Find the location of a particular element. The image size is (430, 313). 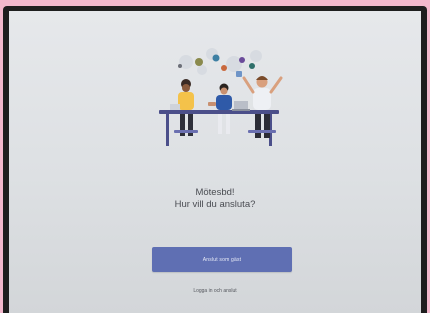

sign-in-and-join-link: Logga in och anslut is located at coordinates (215, 291).